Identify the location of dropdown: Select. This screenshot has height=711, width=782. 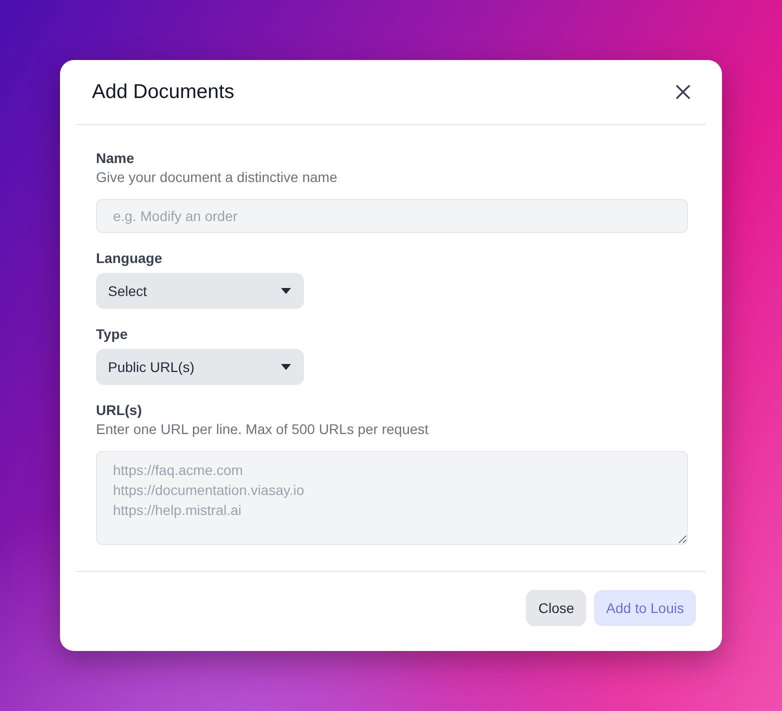
(200, 291).